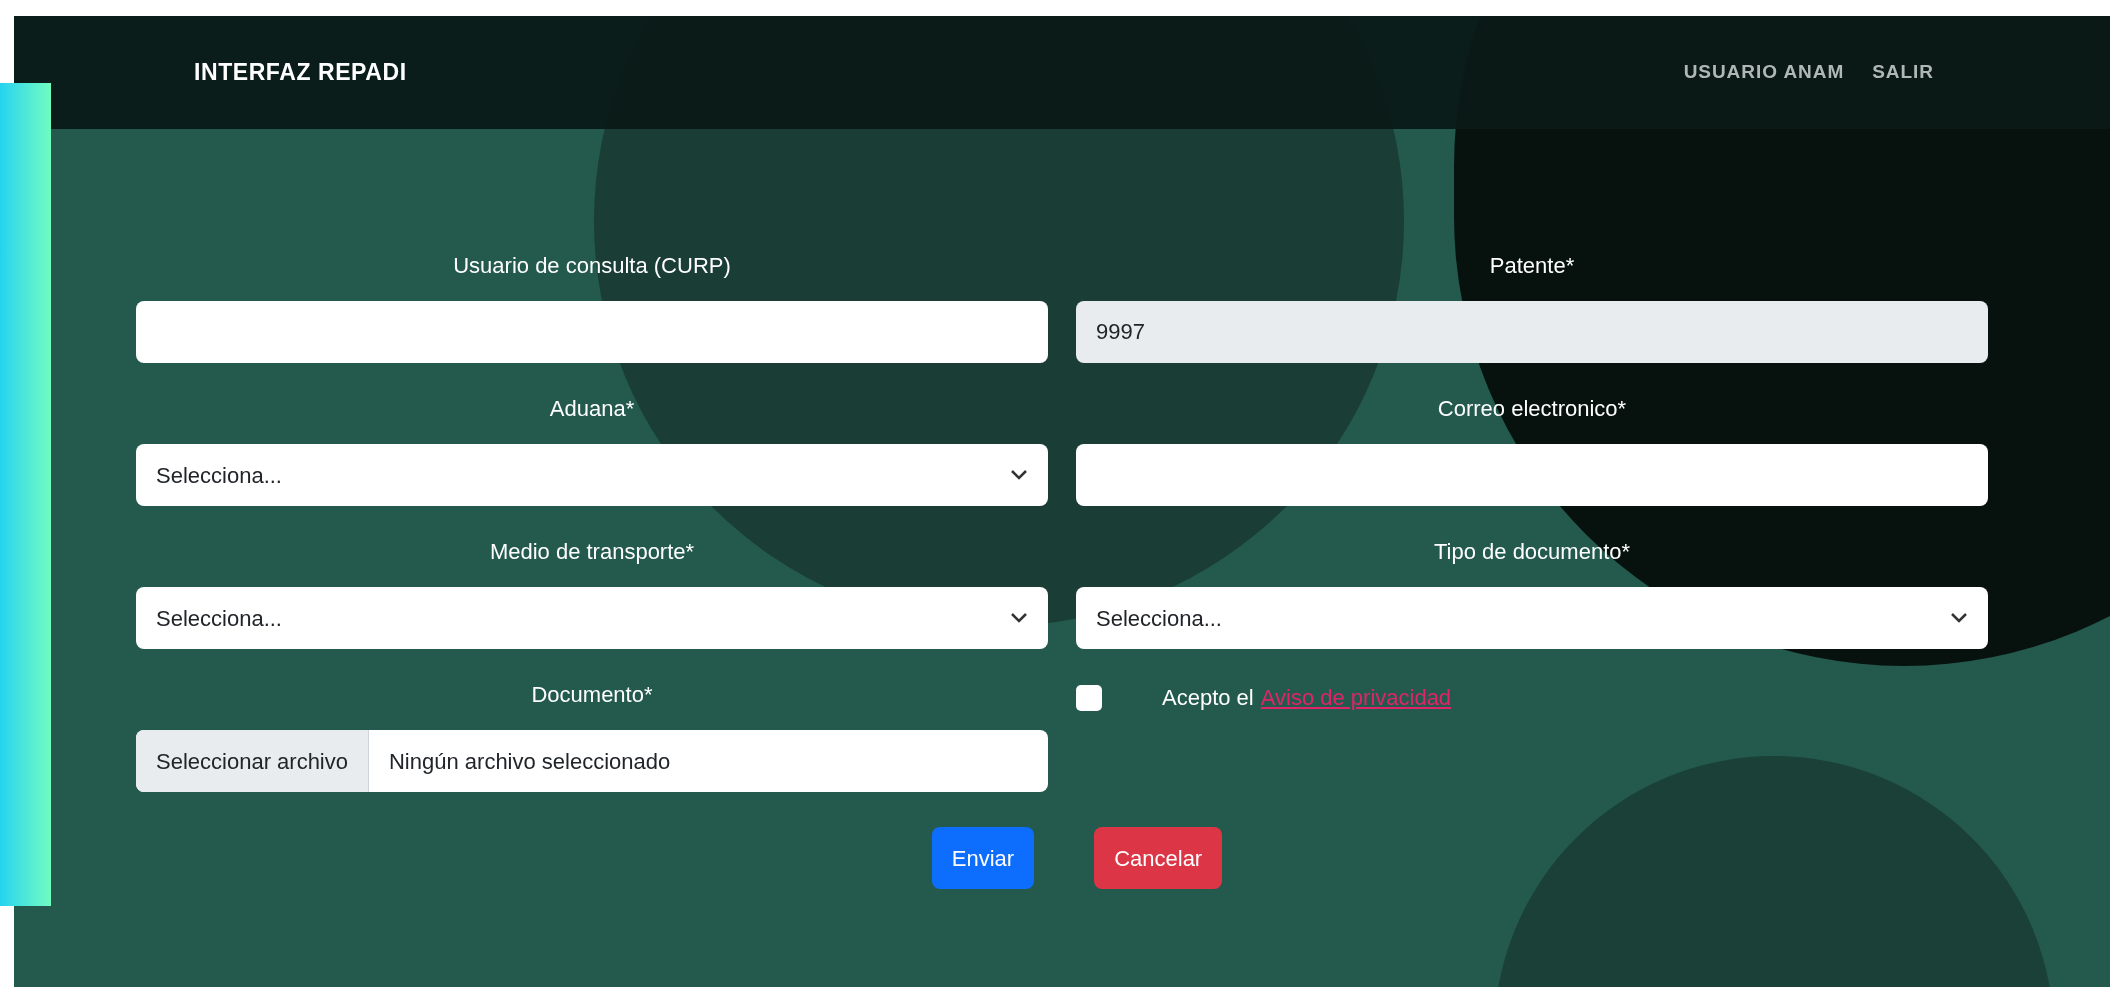  I want to click on file-input: Seleccionar archivo Ningún archivo seleccionado, so click(592, 761).